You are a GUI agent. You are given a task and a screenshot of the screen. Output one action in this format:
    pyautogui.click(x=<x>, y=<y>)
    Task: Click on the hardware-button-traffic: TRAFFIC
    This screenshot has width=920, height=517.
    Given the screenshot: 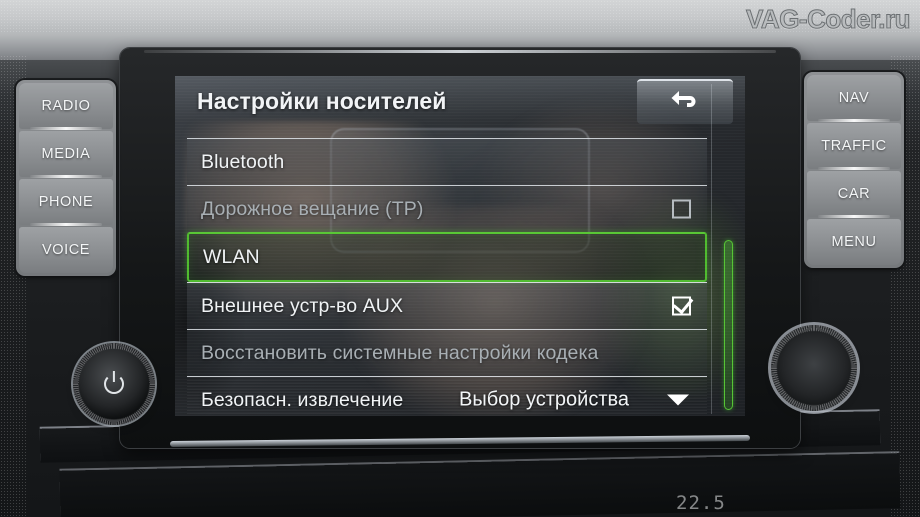 What is the action you would take?
    pyautogui.click(x=854, y=146)
    